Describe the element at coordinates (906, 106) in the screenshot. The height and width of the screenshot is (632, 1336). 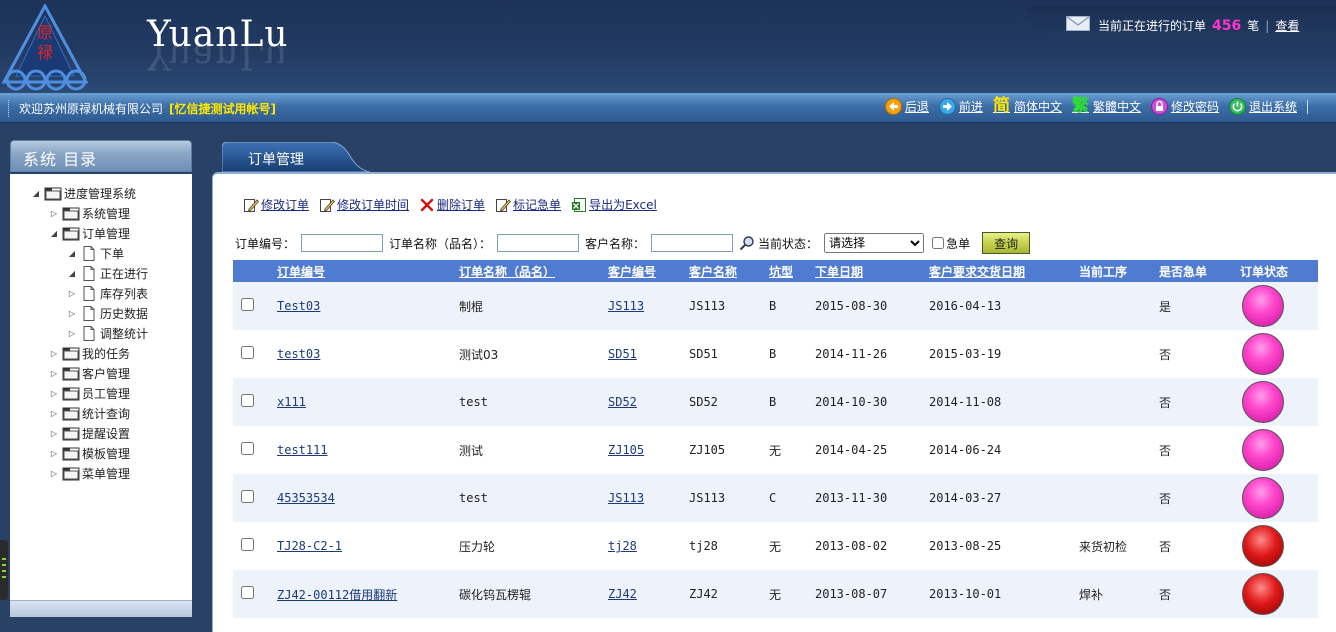
I see `back-button: 后退` at that location.